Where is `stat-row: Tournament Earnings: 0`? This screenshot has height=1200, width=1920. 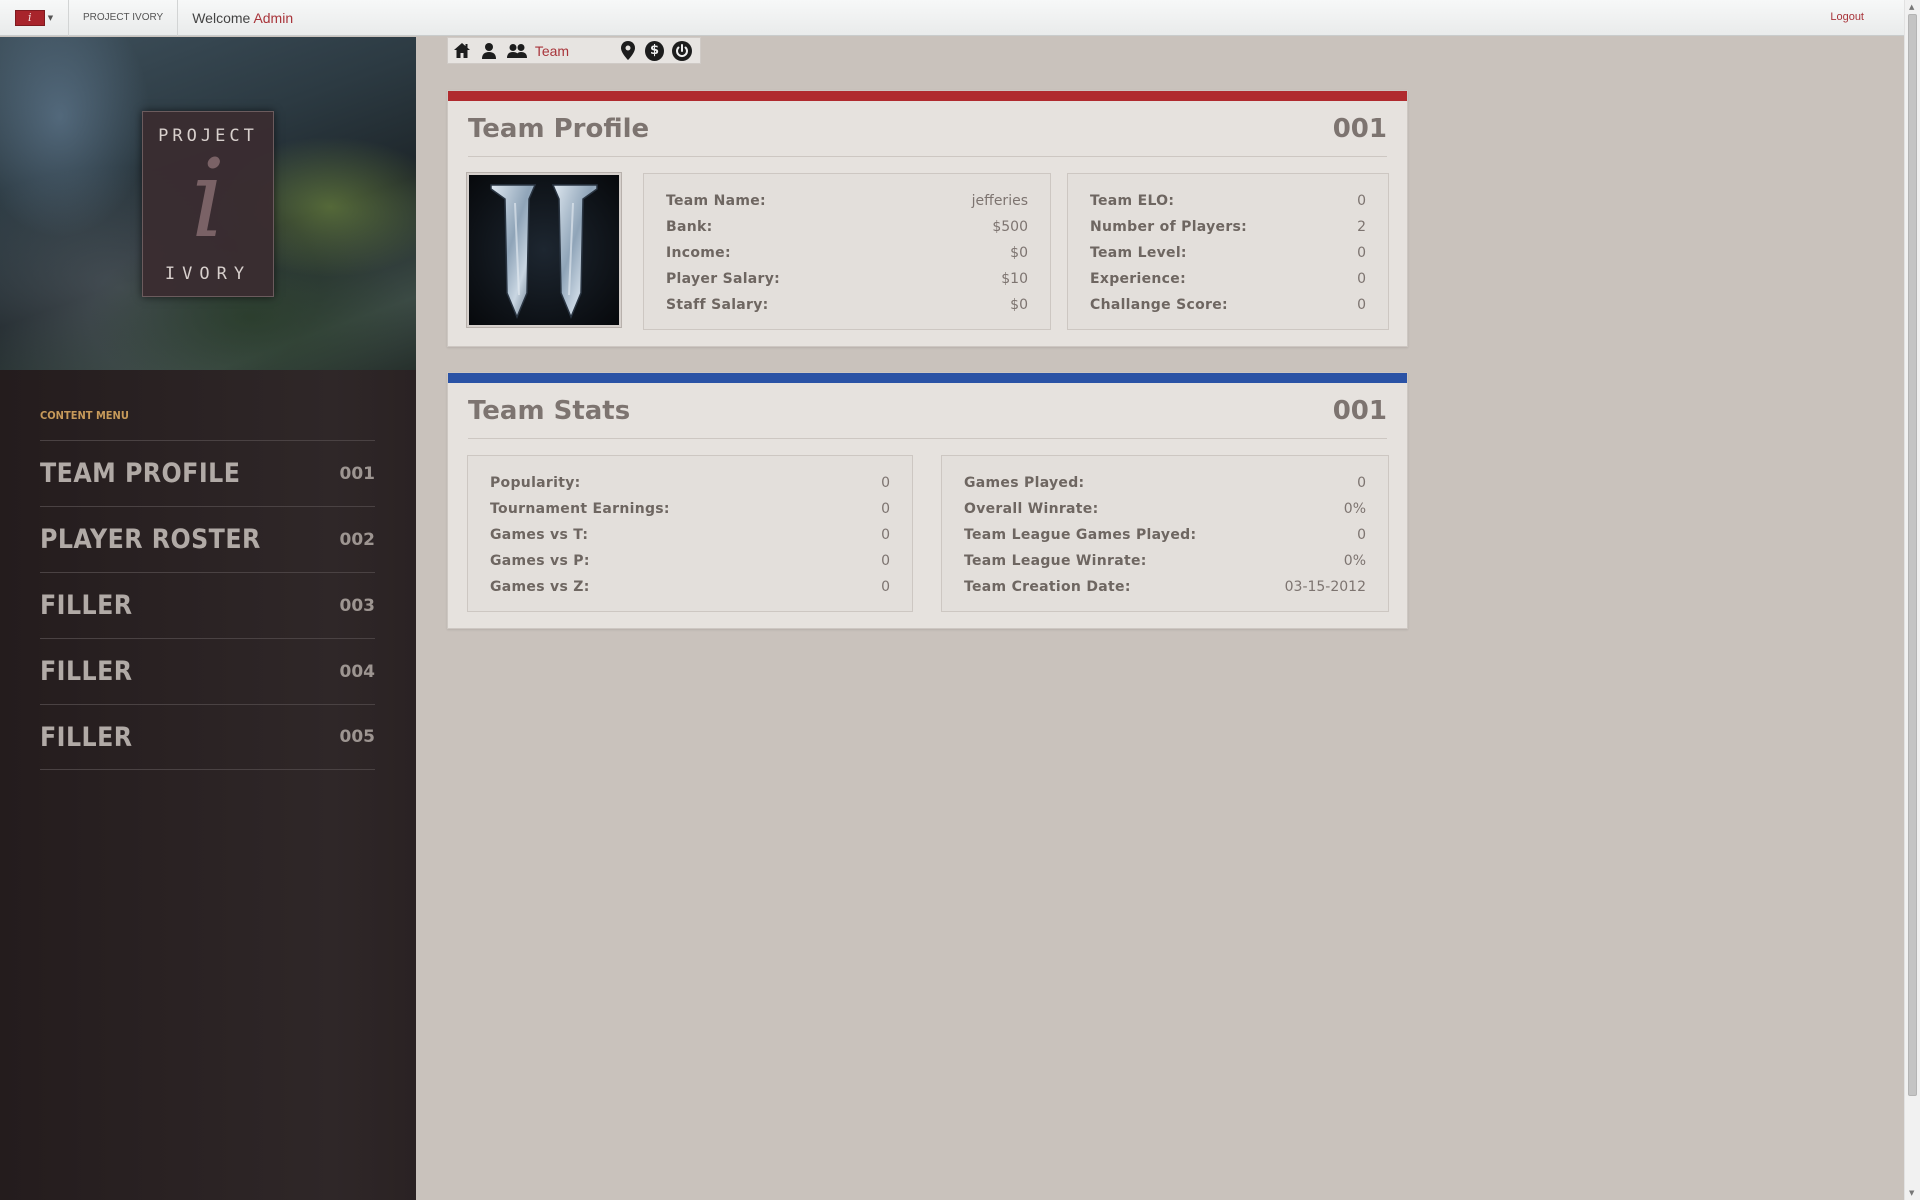 stat-row: Tournament Earnings: 0 is located at coordinates (690, 509).